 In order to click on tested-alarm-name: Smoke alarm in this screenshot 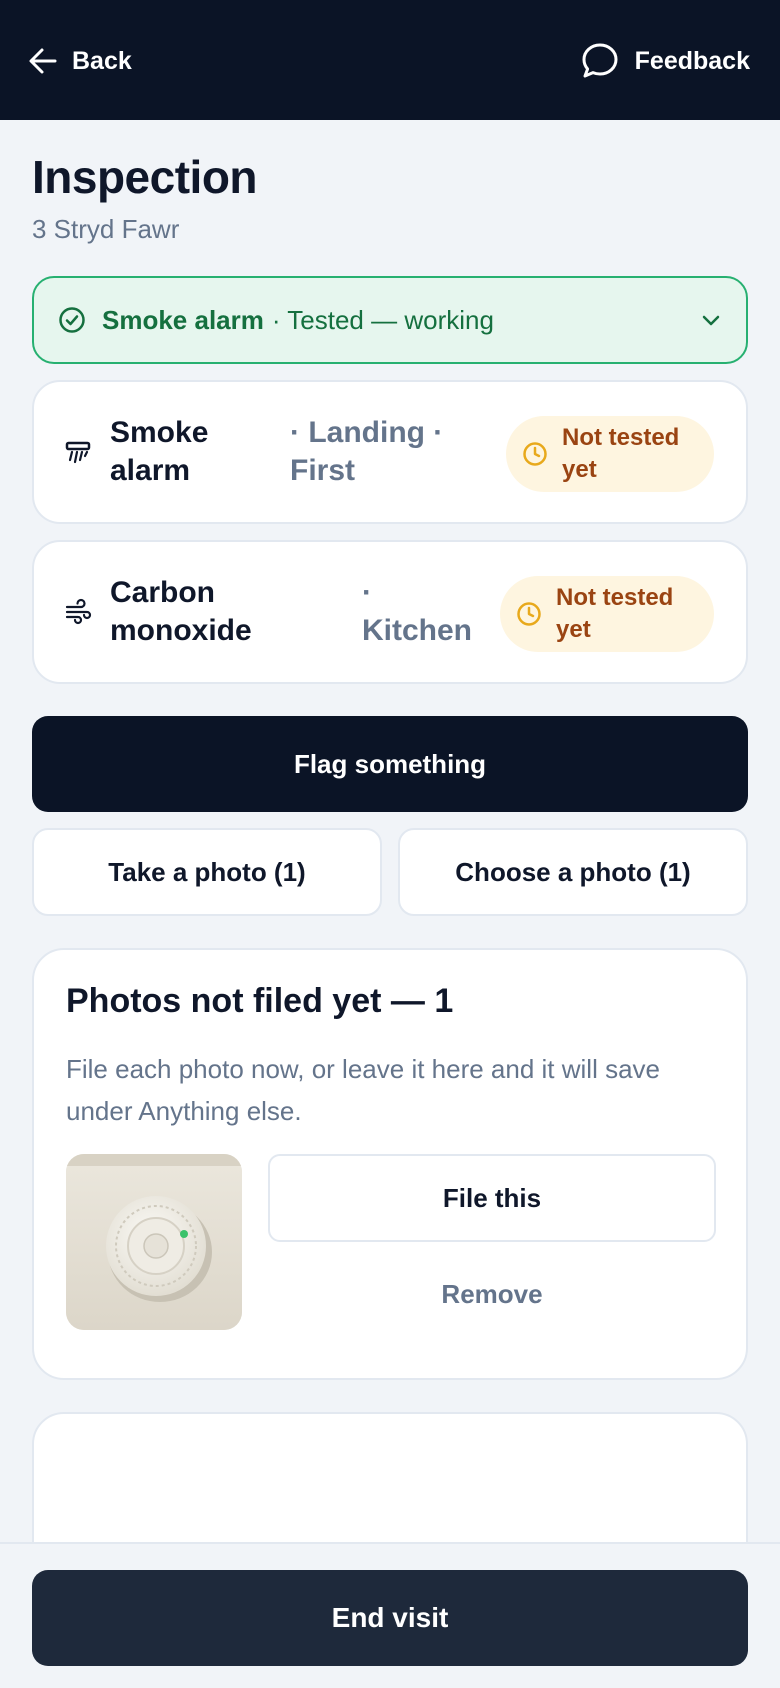, I will do `click(183, 319)`.